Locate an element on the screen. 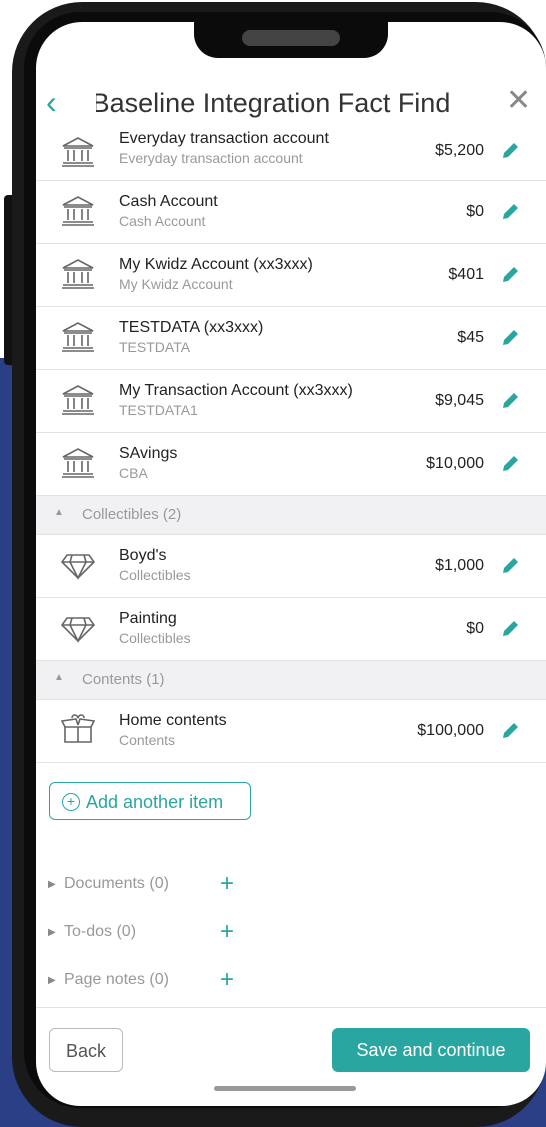 This screenshot has width=546, height=1127. item-subtitle: Contents is located at coordinates (147, 740).